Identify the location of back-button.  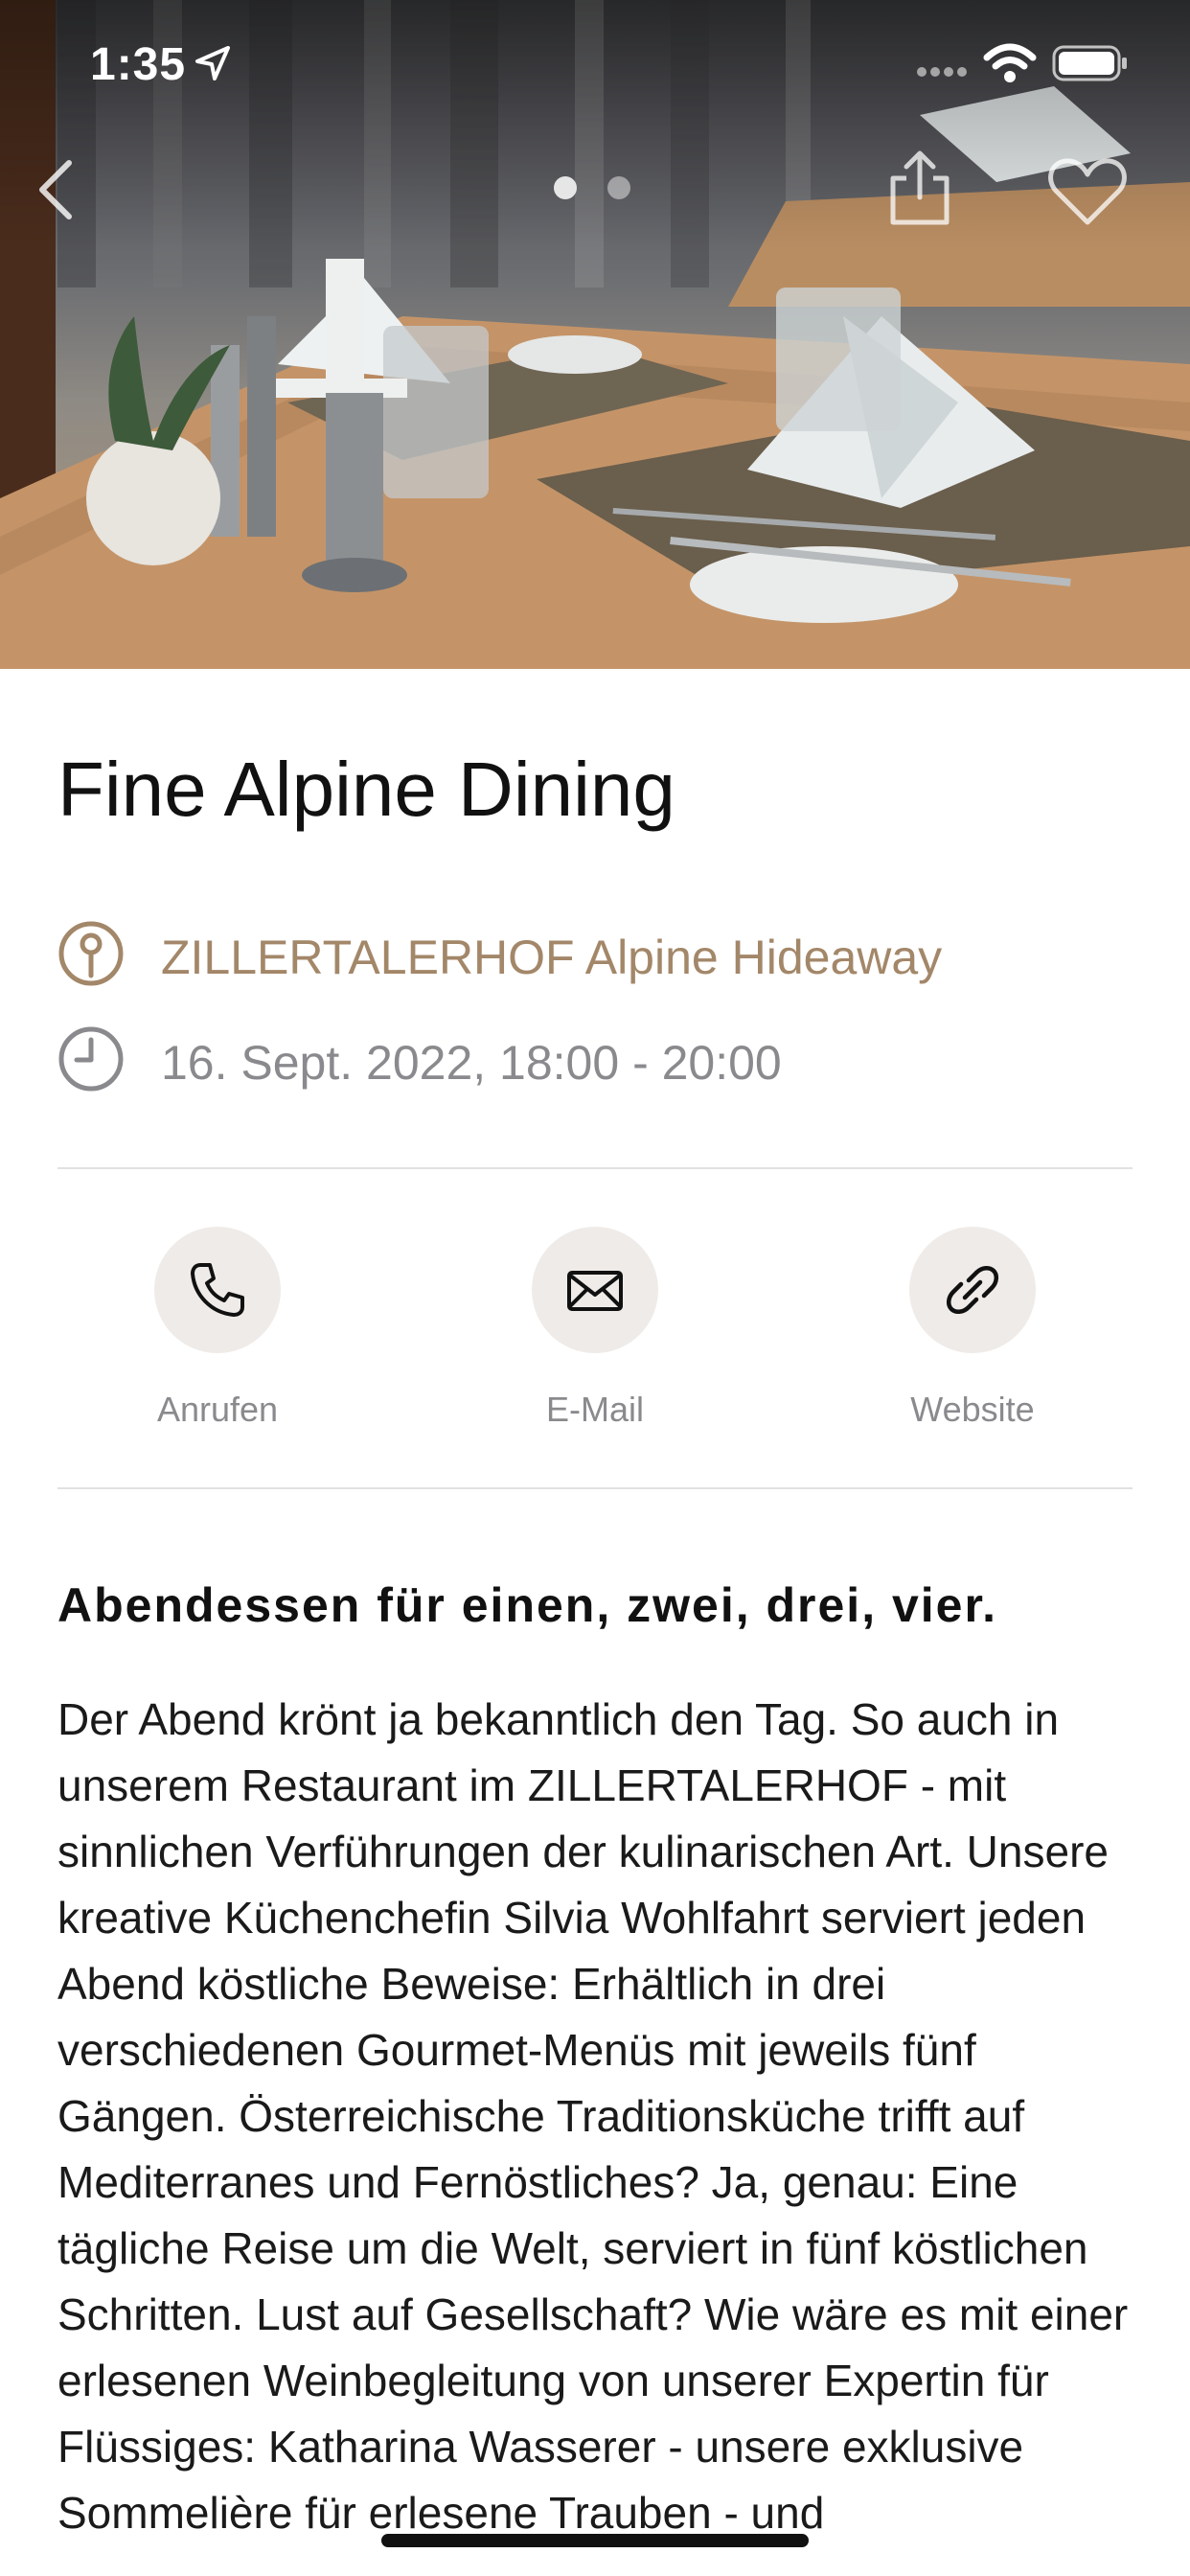
(58, 189).